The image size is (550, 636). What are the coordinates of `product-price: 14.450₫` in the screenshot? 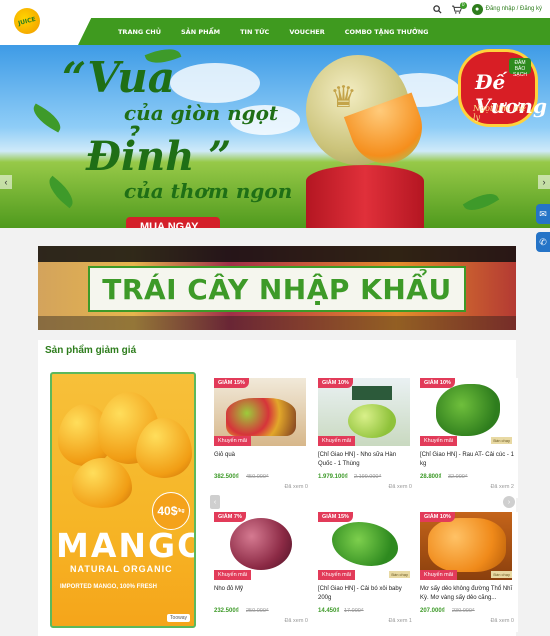 It's located at (329, 611).